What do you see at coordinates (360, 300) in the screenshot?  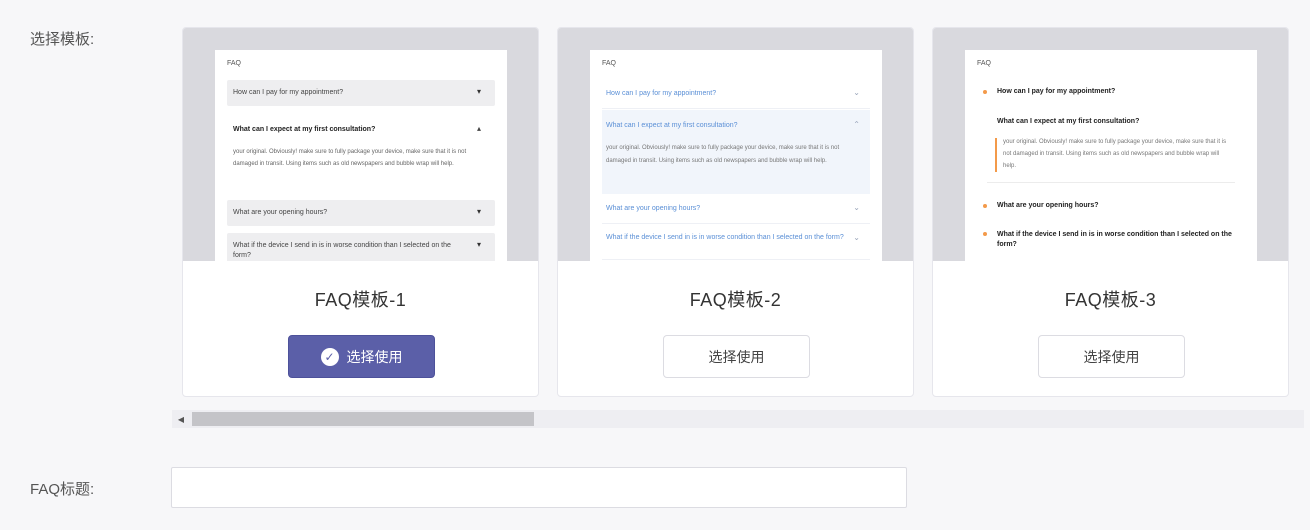 I see `template-name: FAQ模板-1` at bounding box center [360, 300].